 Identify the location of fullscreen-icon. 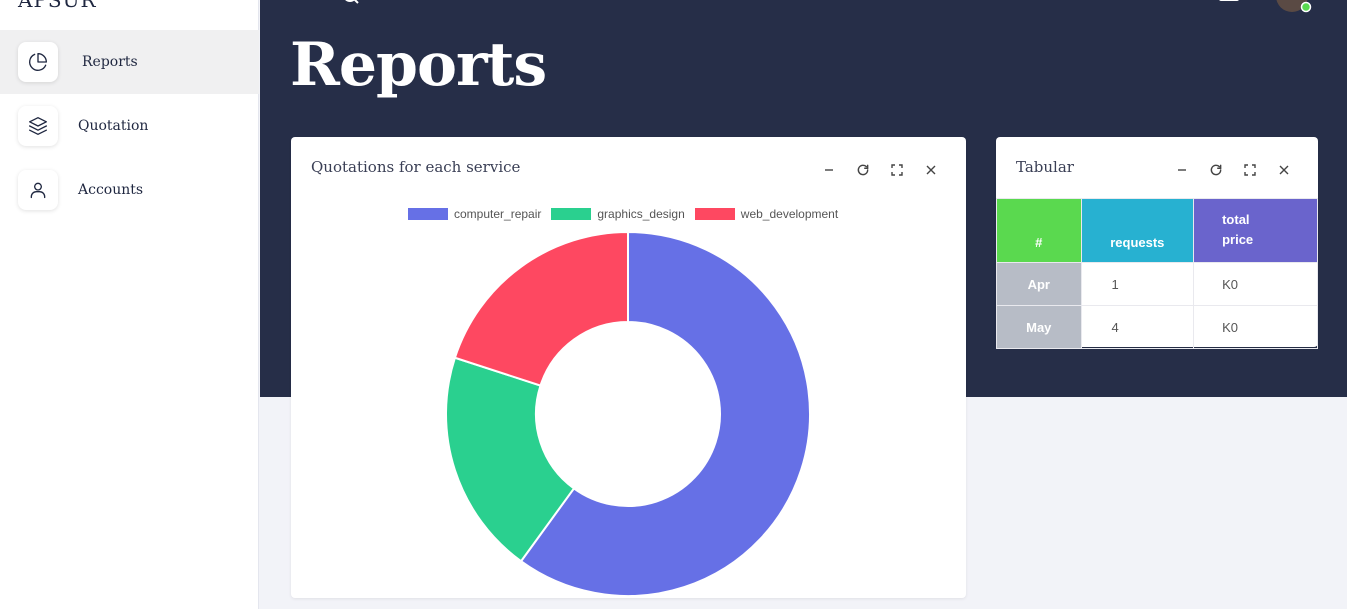
(302, 6).